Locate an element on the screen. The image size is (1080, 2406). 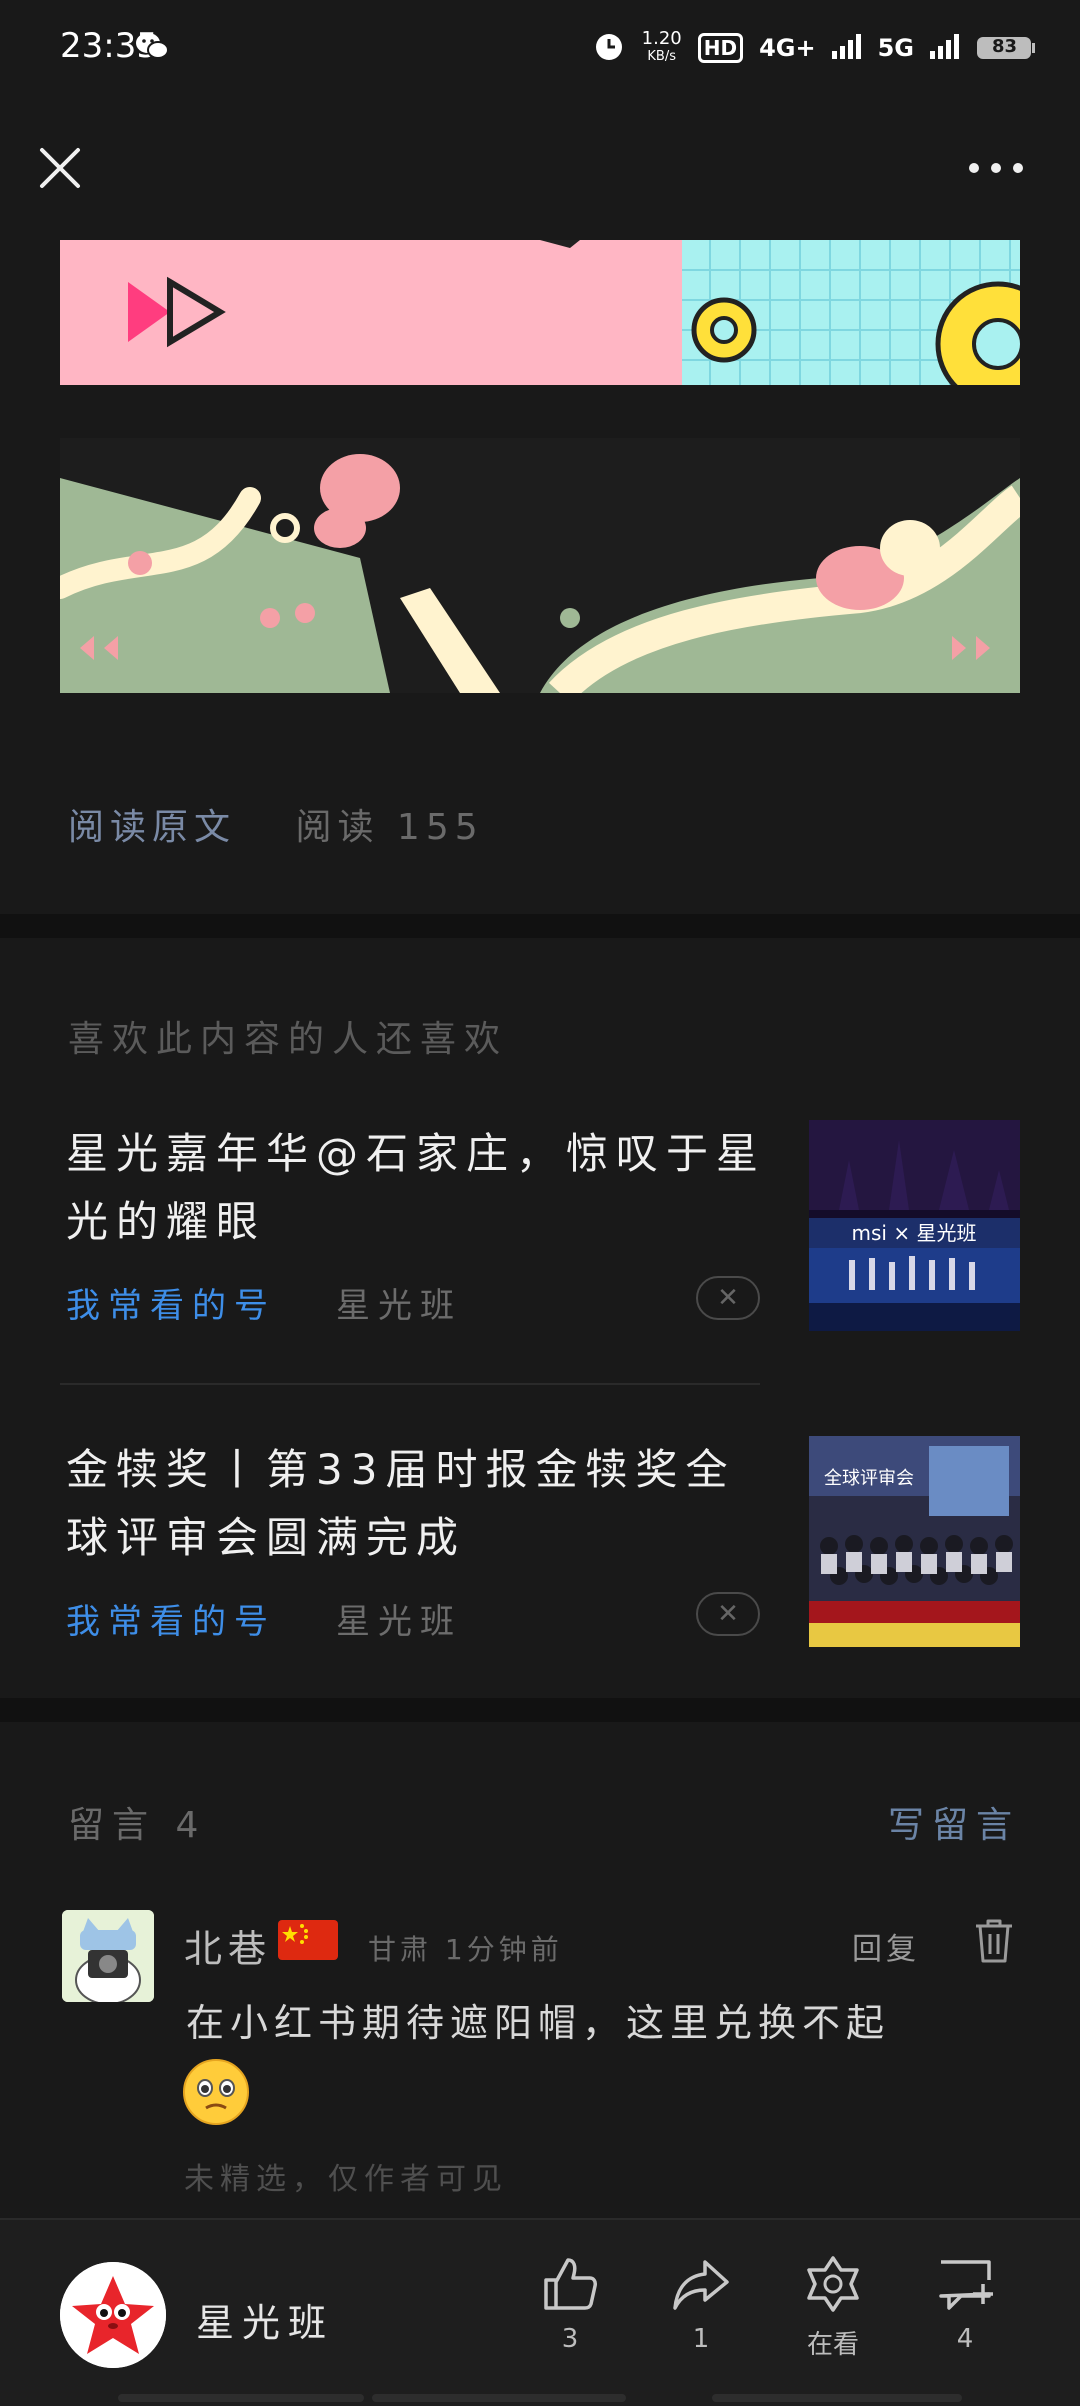
recommend-separator is located at coordinates (410, 1384).